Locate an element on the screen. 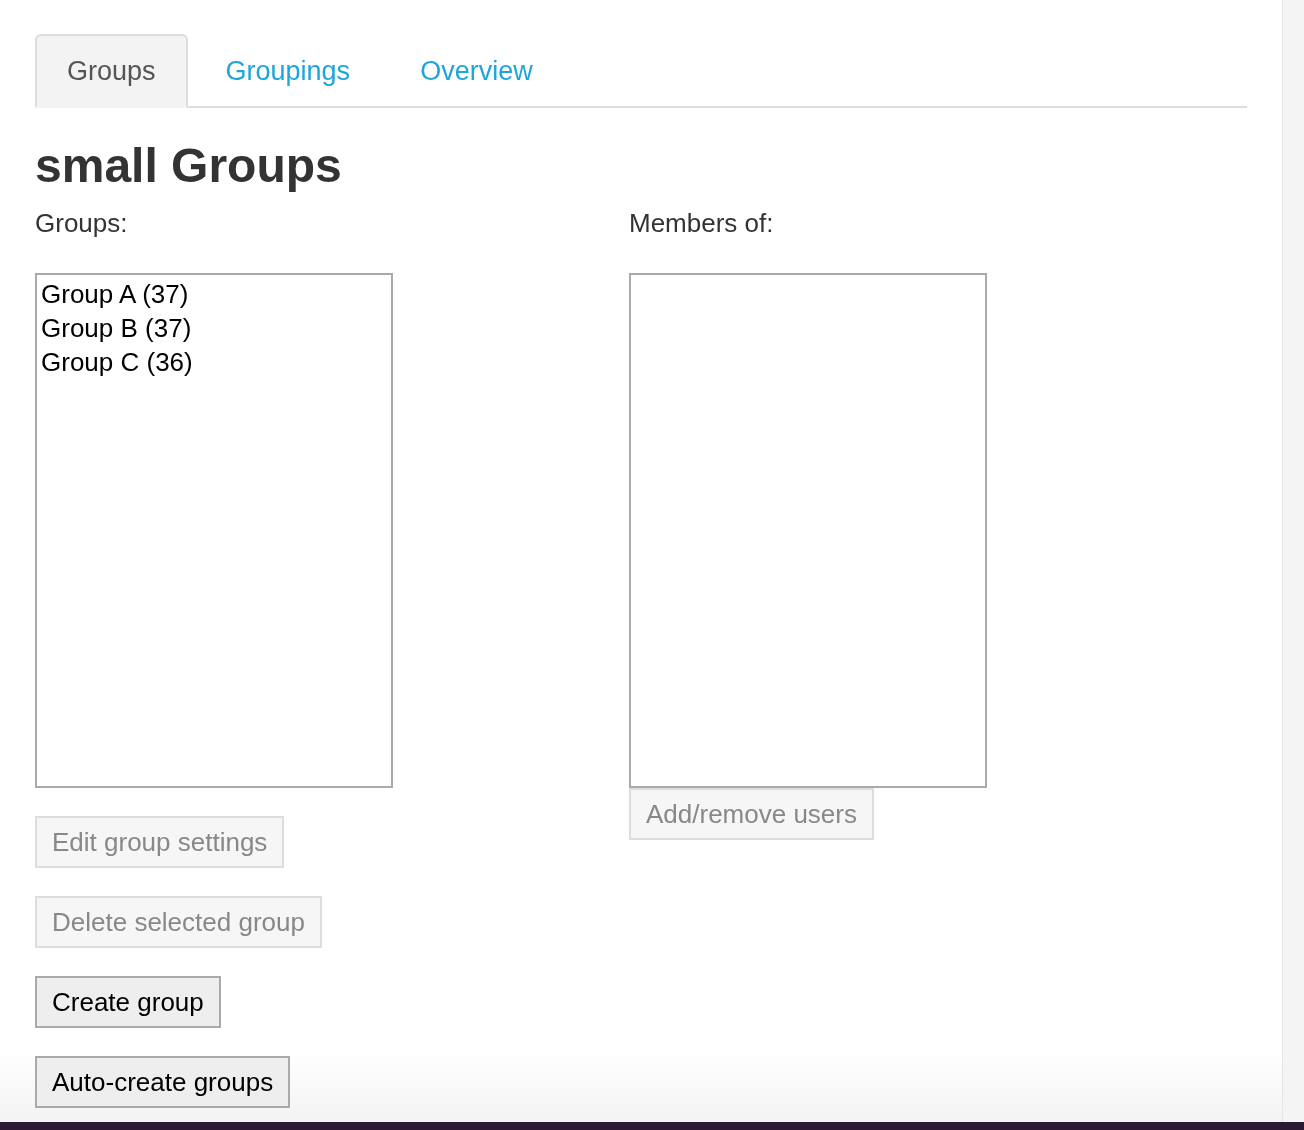 The width and height of the screenshot is (1304, 1130). field-label: Groups: is located at coordinates (82, 224).